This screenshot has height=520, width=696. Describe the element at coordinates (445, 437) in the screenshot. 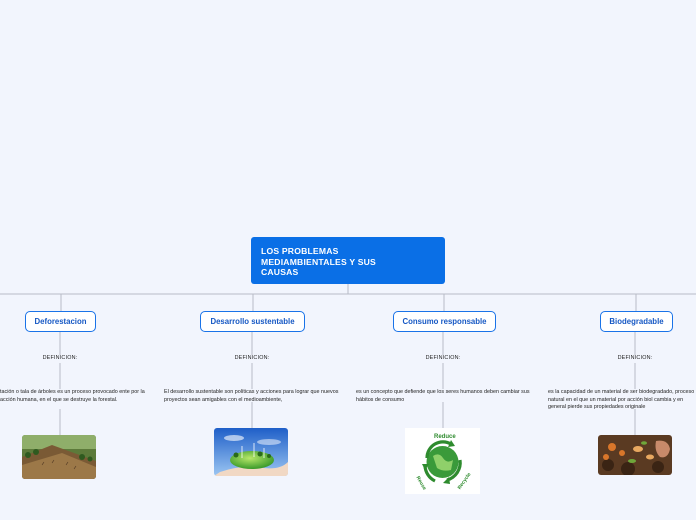

I see `reduce-word: Reduce` at that location.